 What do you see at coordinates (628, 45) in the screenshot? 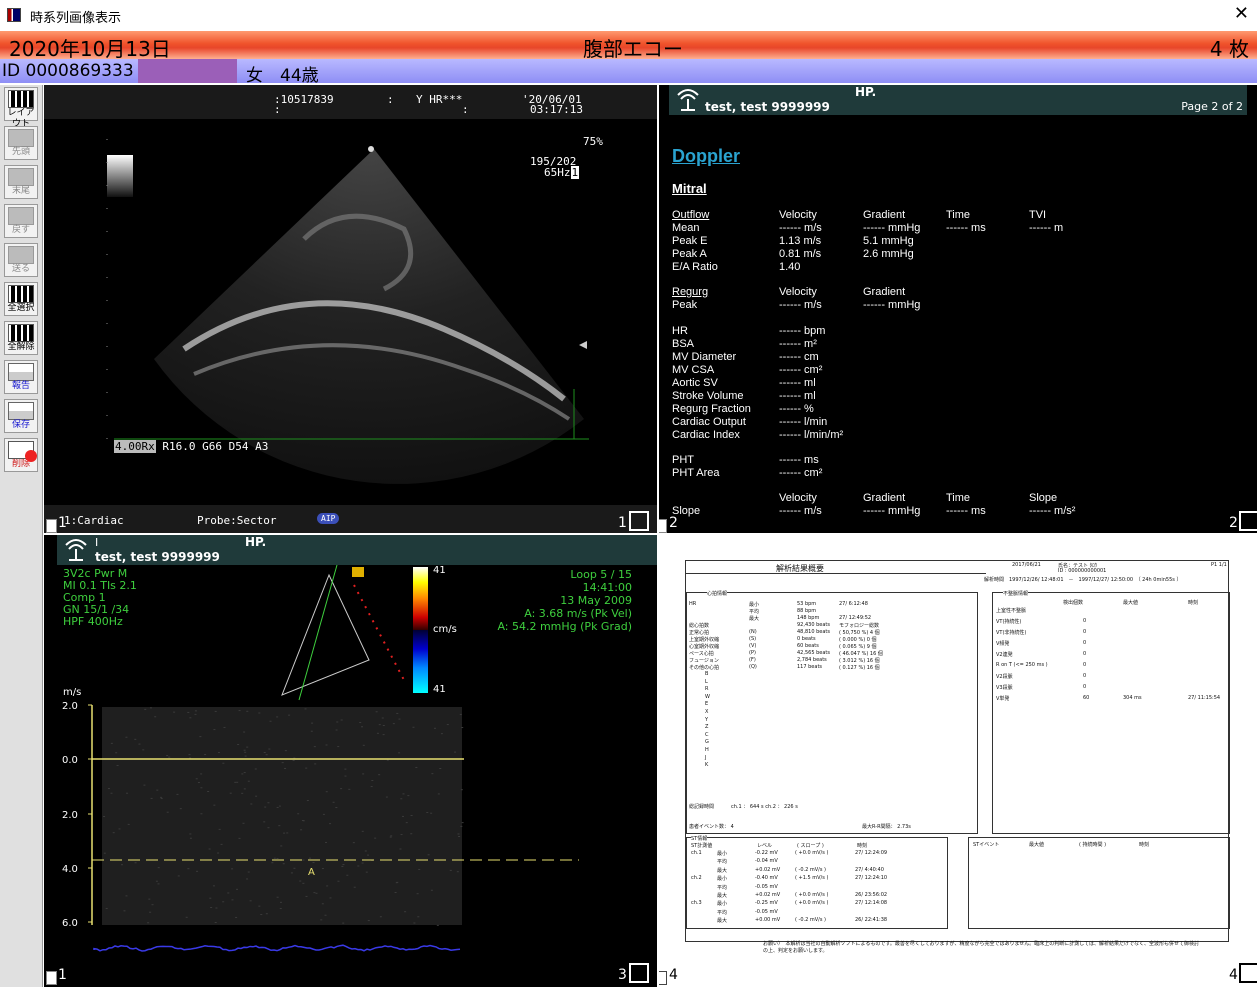
I see `exam-header: 2020年10月13日 腹部エコー 4 枚` at bounding box center [628, 45].